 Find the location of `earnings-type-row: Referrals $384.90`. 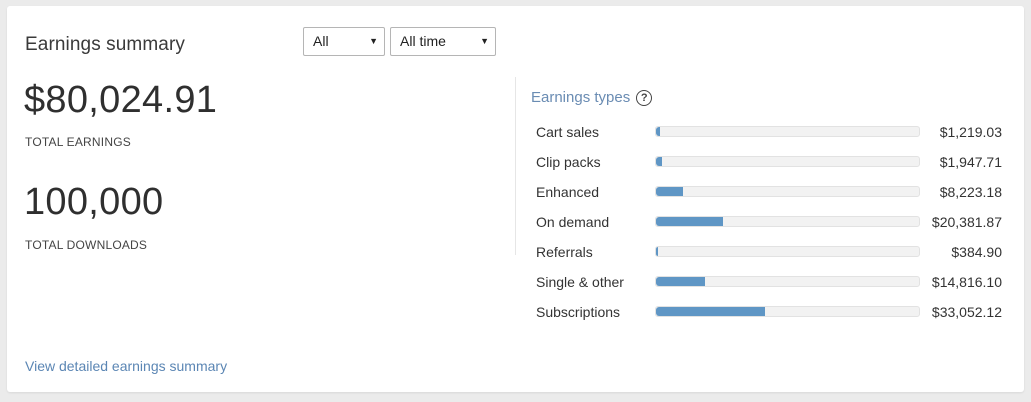

earnings-type-row: Referrals $384.90 is located at coordinates (769, 256).